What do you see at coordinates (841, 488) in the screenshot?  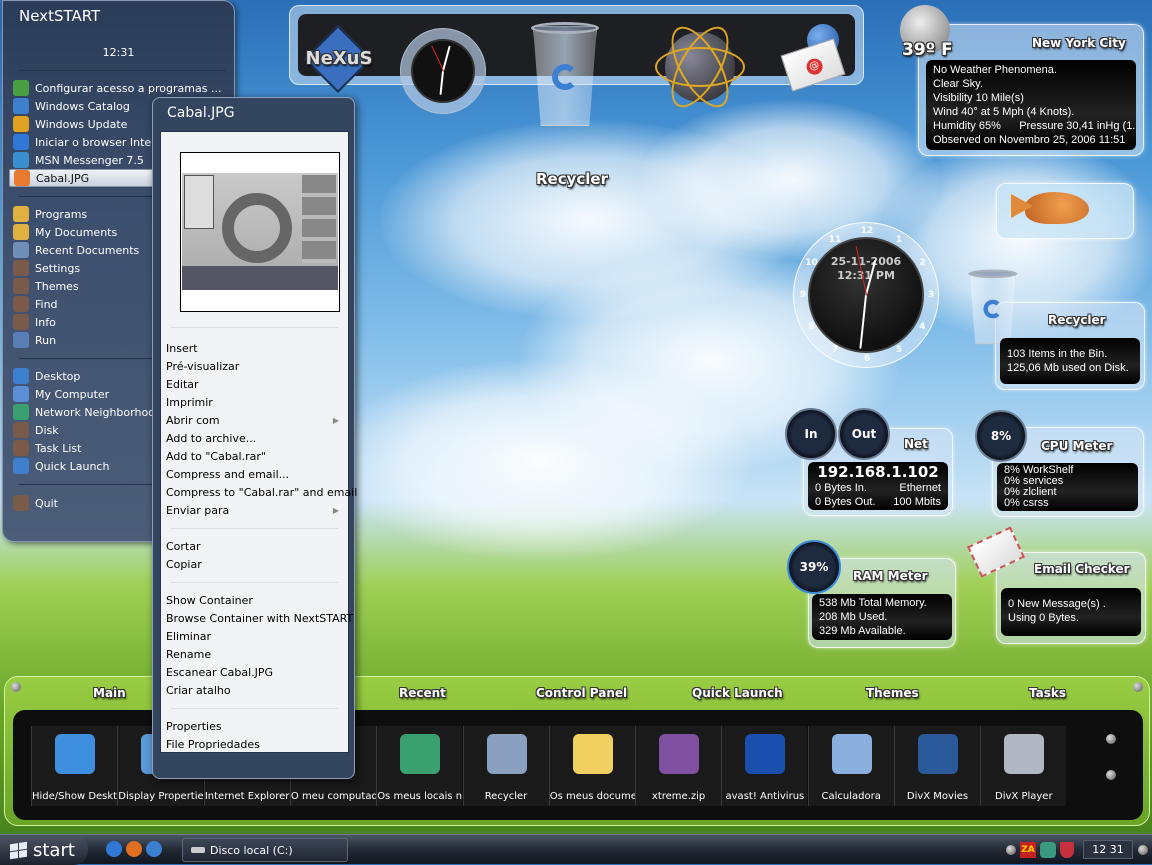 I see `net-bytes-in: 0 Bytes In.` at bounding box center [841, 488].